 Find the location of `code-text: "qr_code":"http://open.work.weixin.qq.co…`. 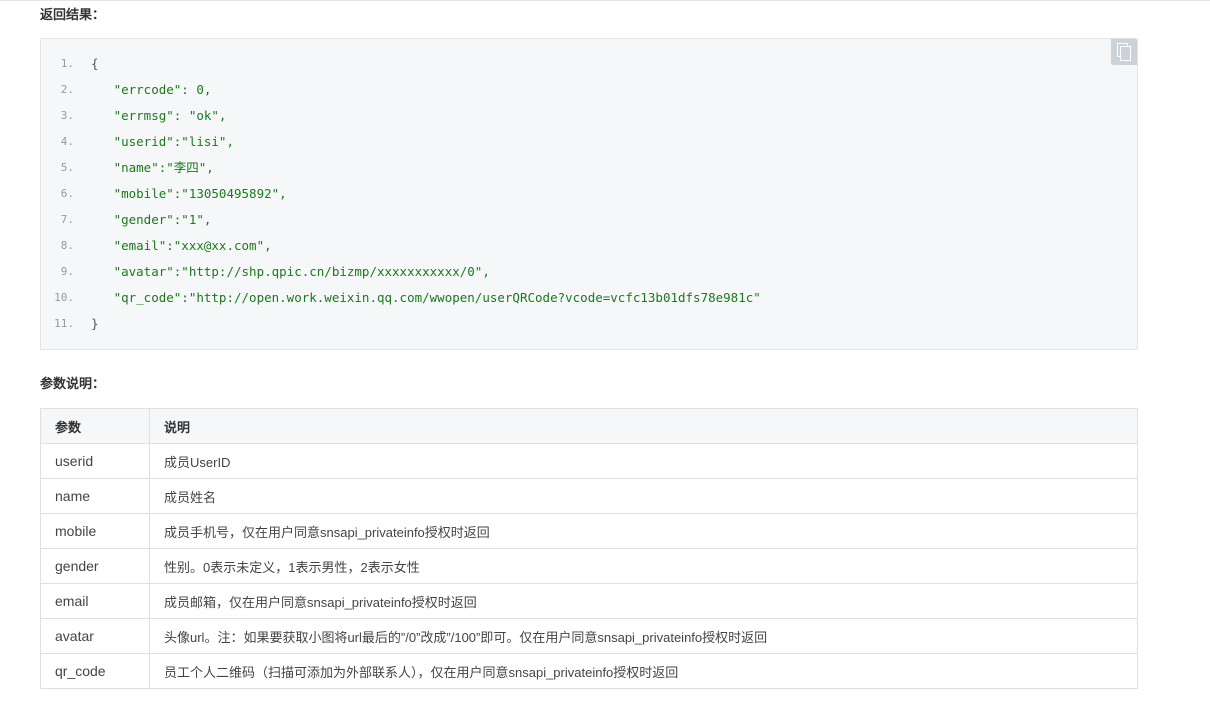

code-text: "qr_code":"http://open.work.weixin.qq.co… is located at coordinates (426, 297).